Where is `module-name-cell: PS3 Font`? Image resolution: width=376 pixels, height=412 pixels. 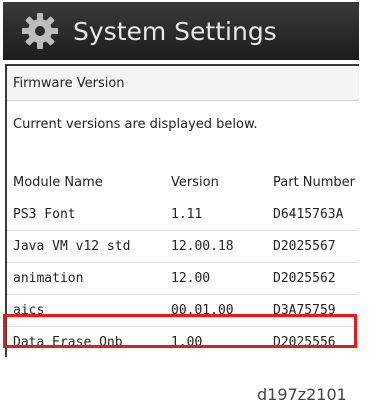 module-name-cell: PS3 Font is located at coordinates (44, 214).